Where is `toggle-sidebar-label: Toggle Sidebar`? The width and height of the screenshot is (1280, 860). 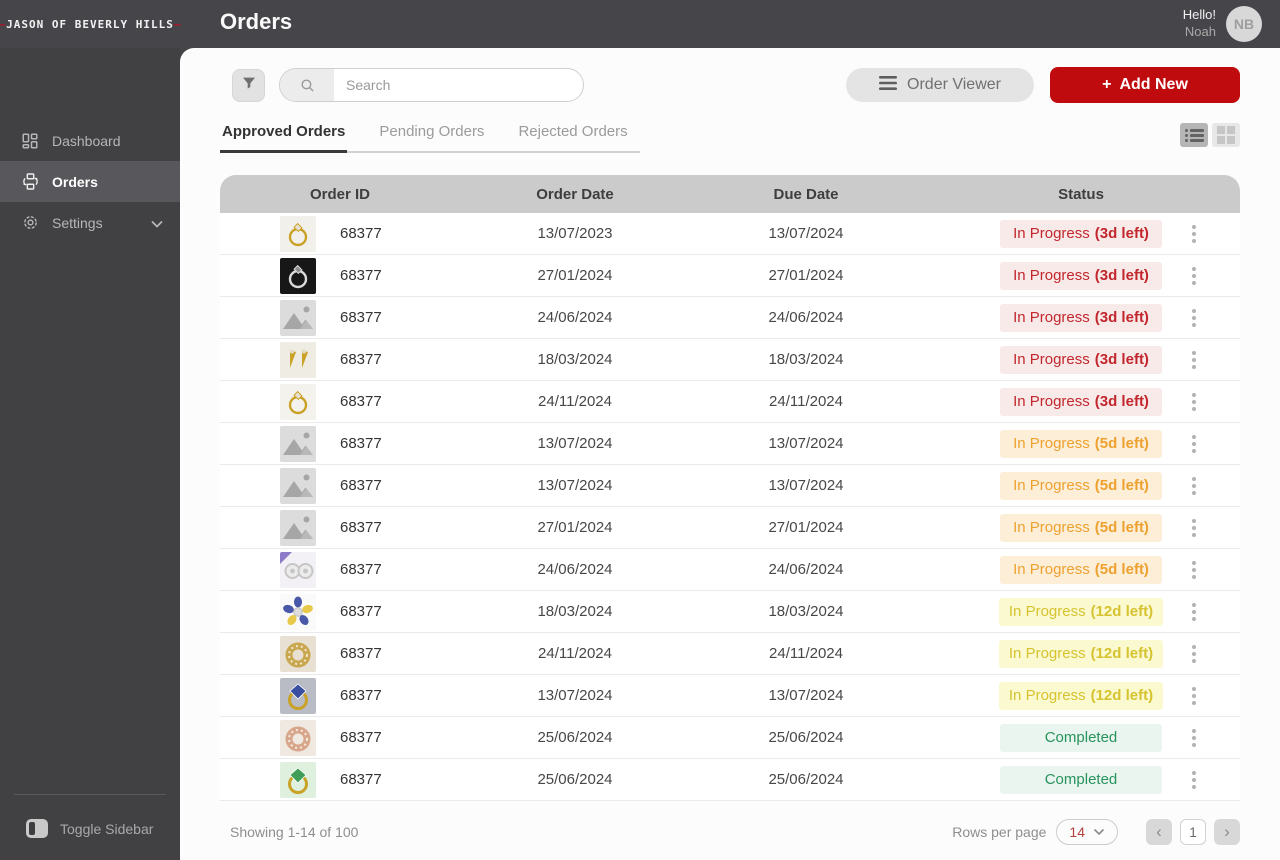
toggle-sidebar-label: Toggle Sidebar is located at coordinates (107, 828).